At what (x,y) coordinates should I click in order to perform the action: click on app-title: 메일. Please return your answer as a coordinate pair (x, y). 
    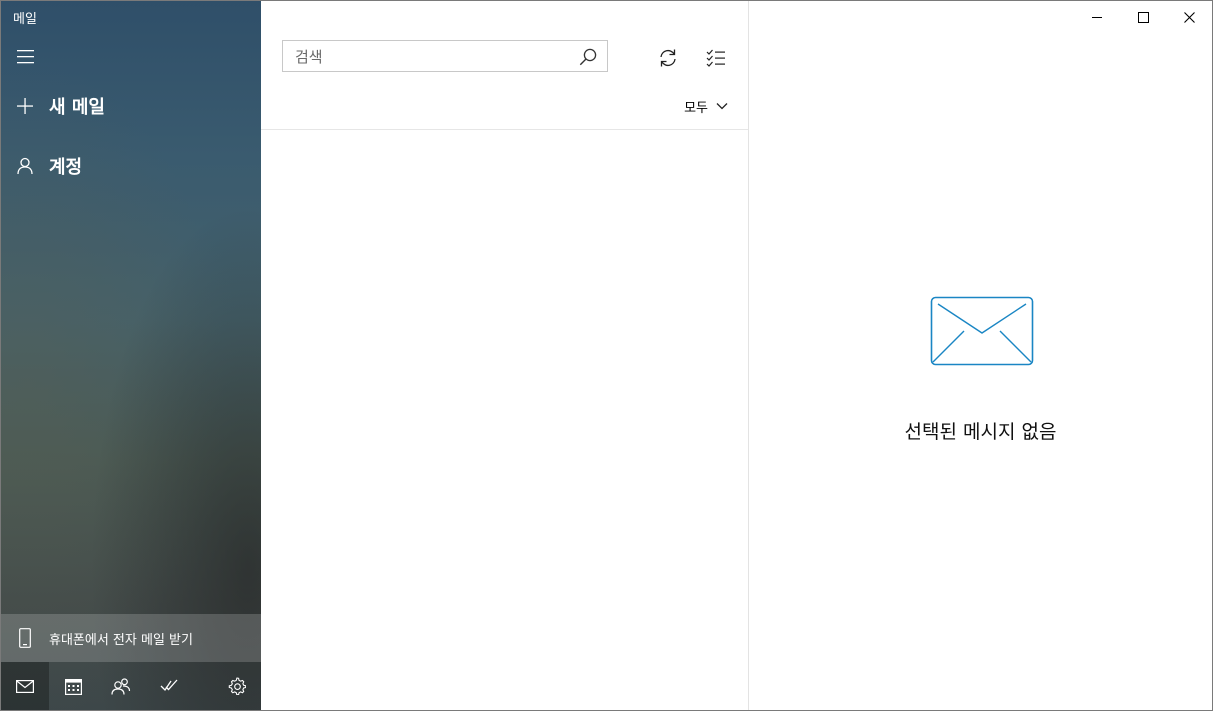
    Looking at the image, I should click on (25, 19).